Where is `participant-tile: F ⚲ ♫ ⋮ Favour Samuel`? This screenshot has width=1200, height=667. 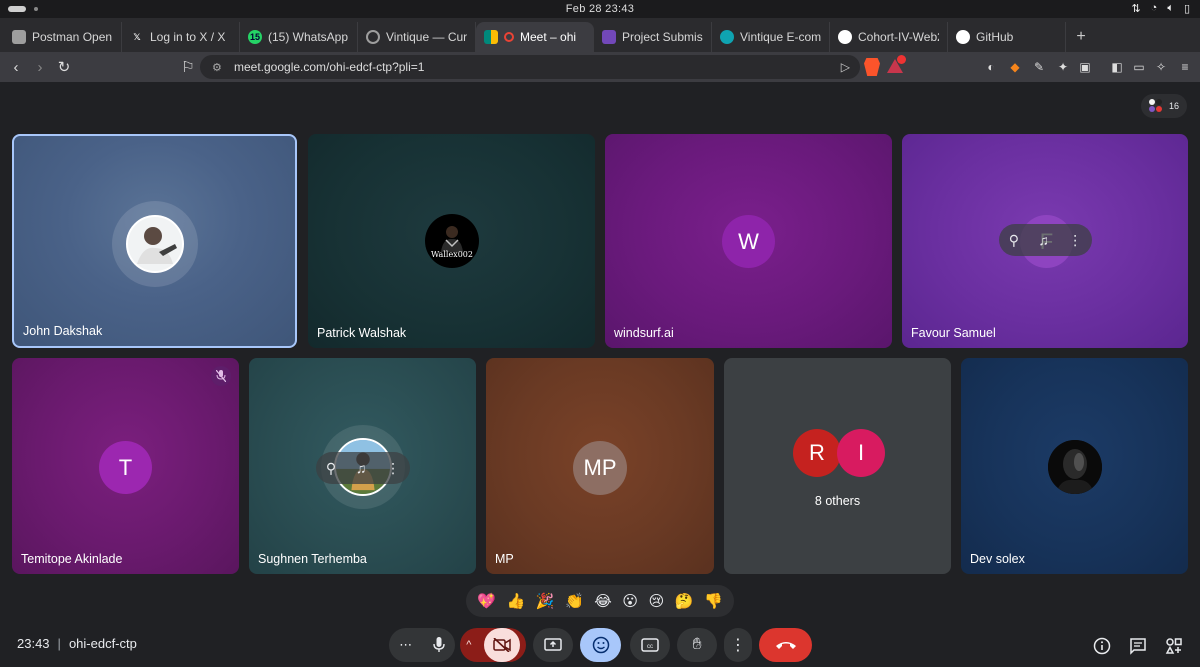
participant-tile: F ⚲ ♫ ⋮ Favour Samuel is located at coordinates (1045, 241).